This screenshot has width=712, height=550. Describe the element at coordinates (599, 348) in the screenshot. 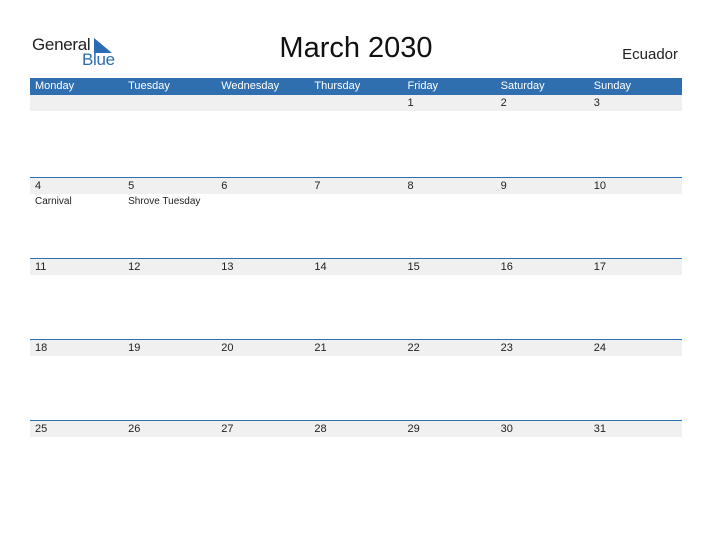

I see `day-number: 24` at that location.